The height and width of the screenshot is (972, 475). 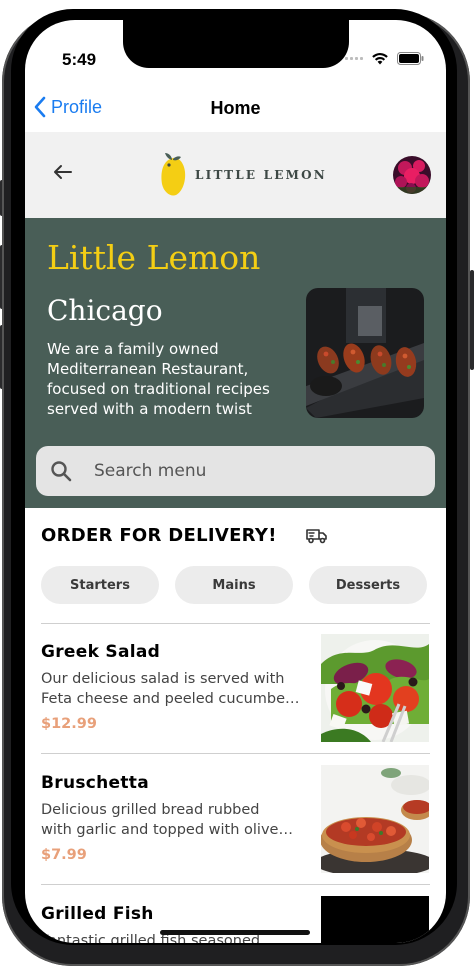 I want to click on category-chips: Starters Mains Desserts, so click(x=234, y=585).